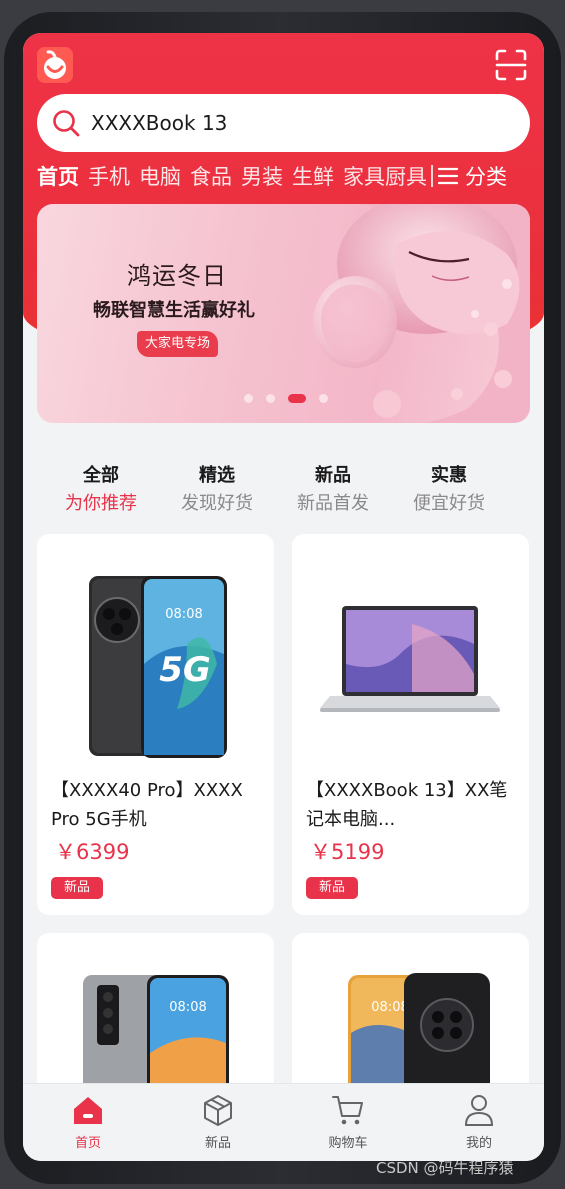 The height and width of the screenshot is (1189, 565). Describe the element at coordinates (88, 1110) in the screenshot. I see `home-icon` at that location.